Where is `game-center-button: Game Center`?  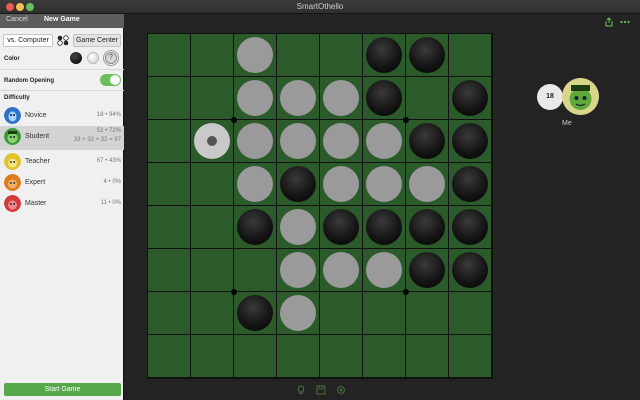 game-center-button: Game Center is located at coordinates (97, 40).